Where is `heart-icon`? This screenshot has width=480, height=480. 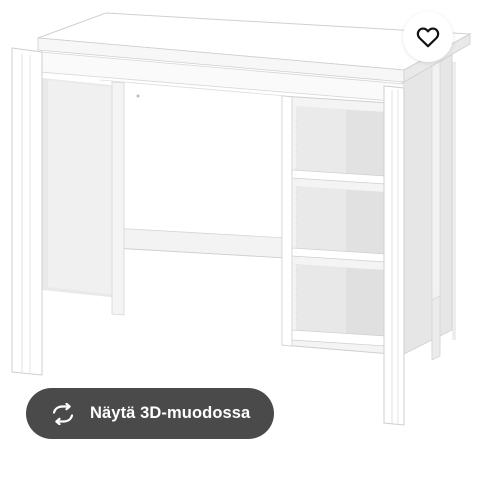 heart-icon is located at coordinates (428, 37).